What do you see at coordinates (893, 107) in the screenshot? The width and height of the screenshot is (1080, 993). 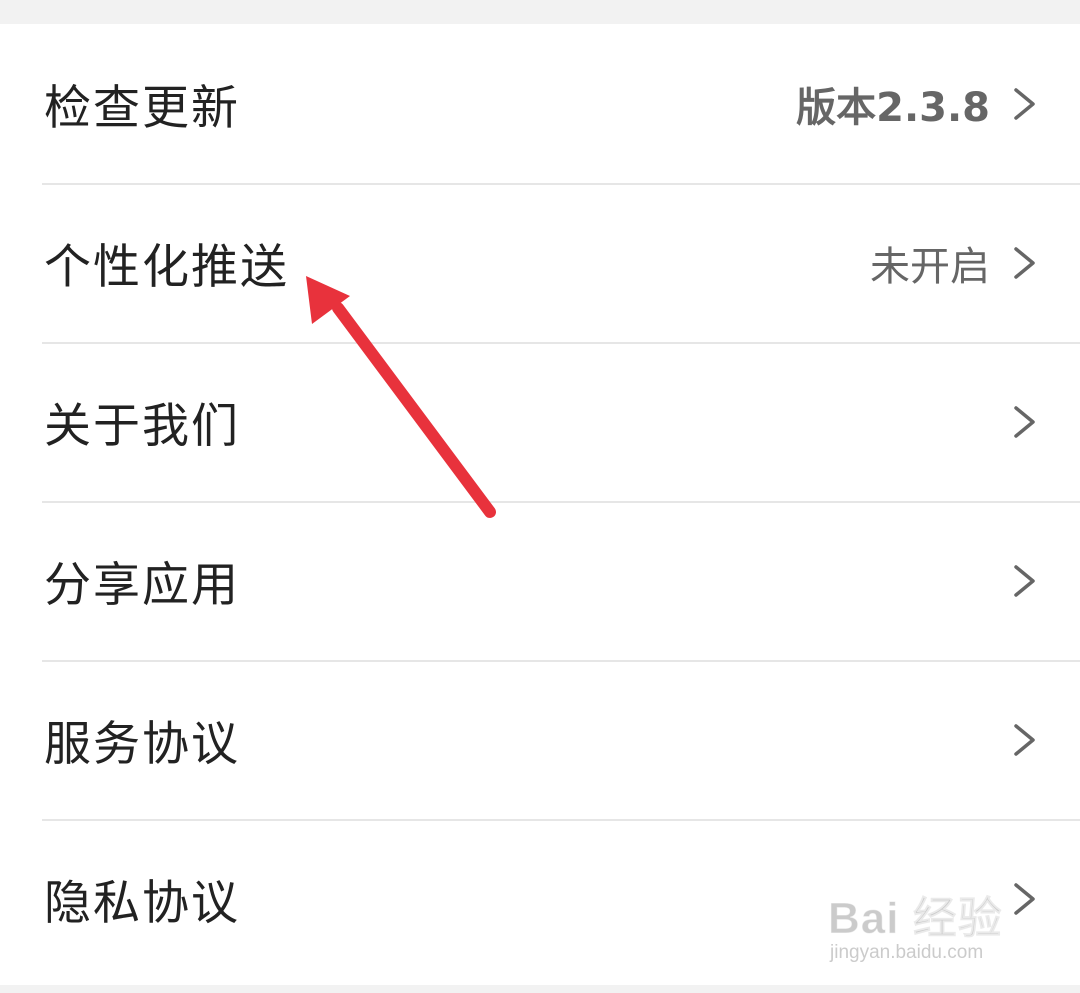 I see `version-value: 版本2.3.8` at bounding box center [893, 107].